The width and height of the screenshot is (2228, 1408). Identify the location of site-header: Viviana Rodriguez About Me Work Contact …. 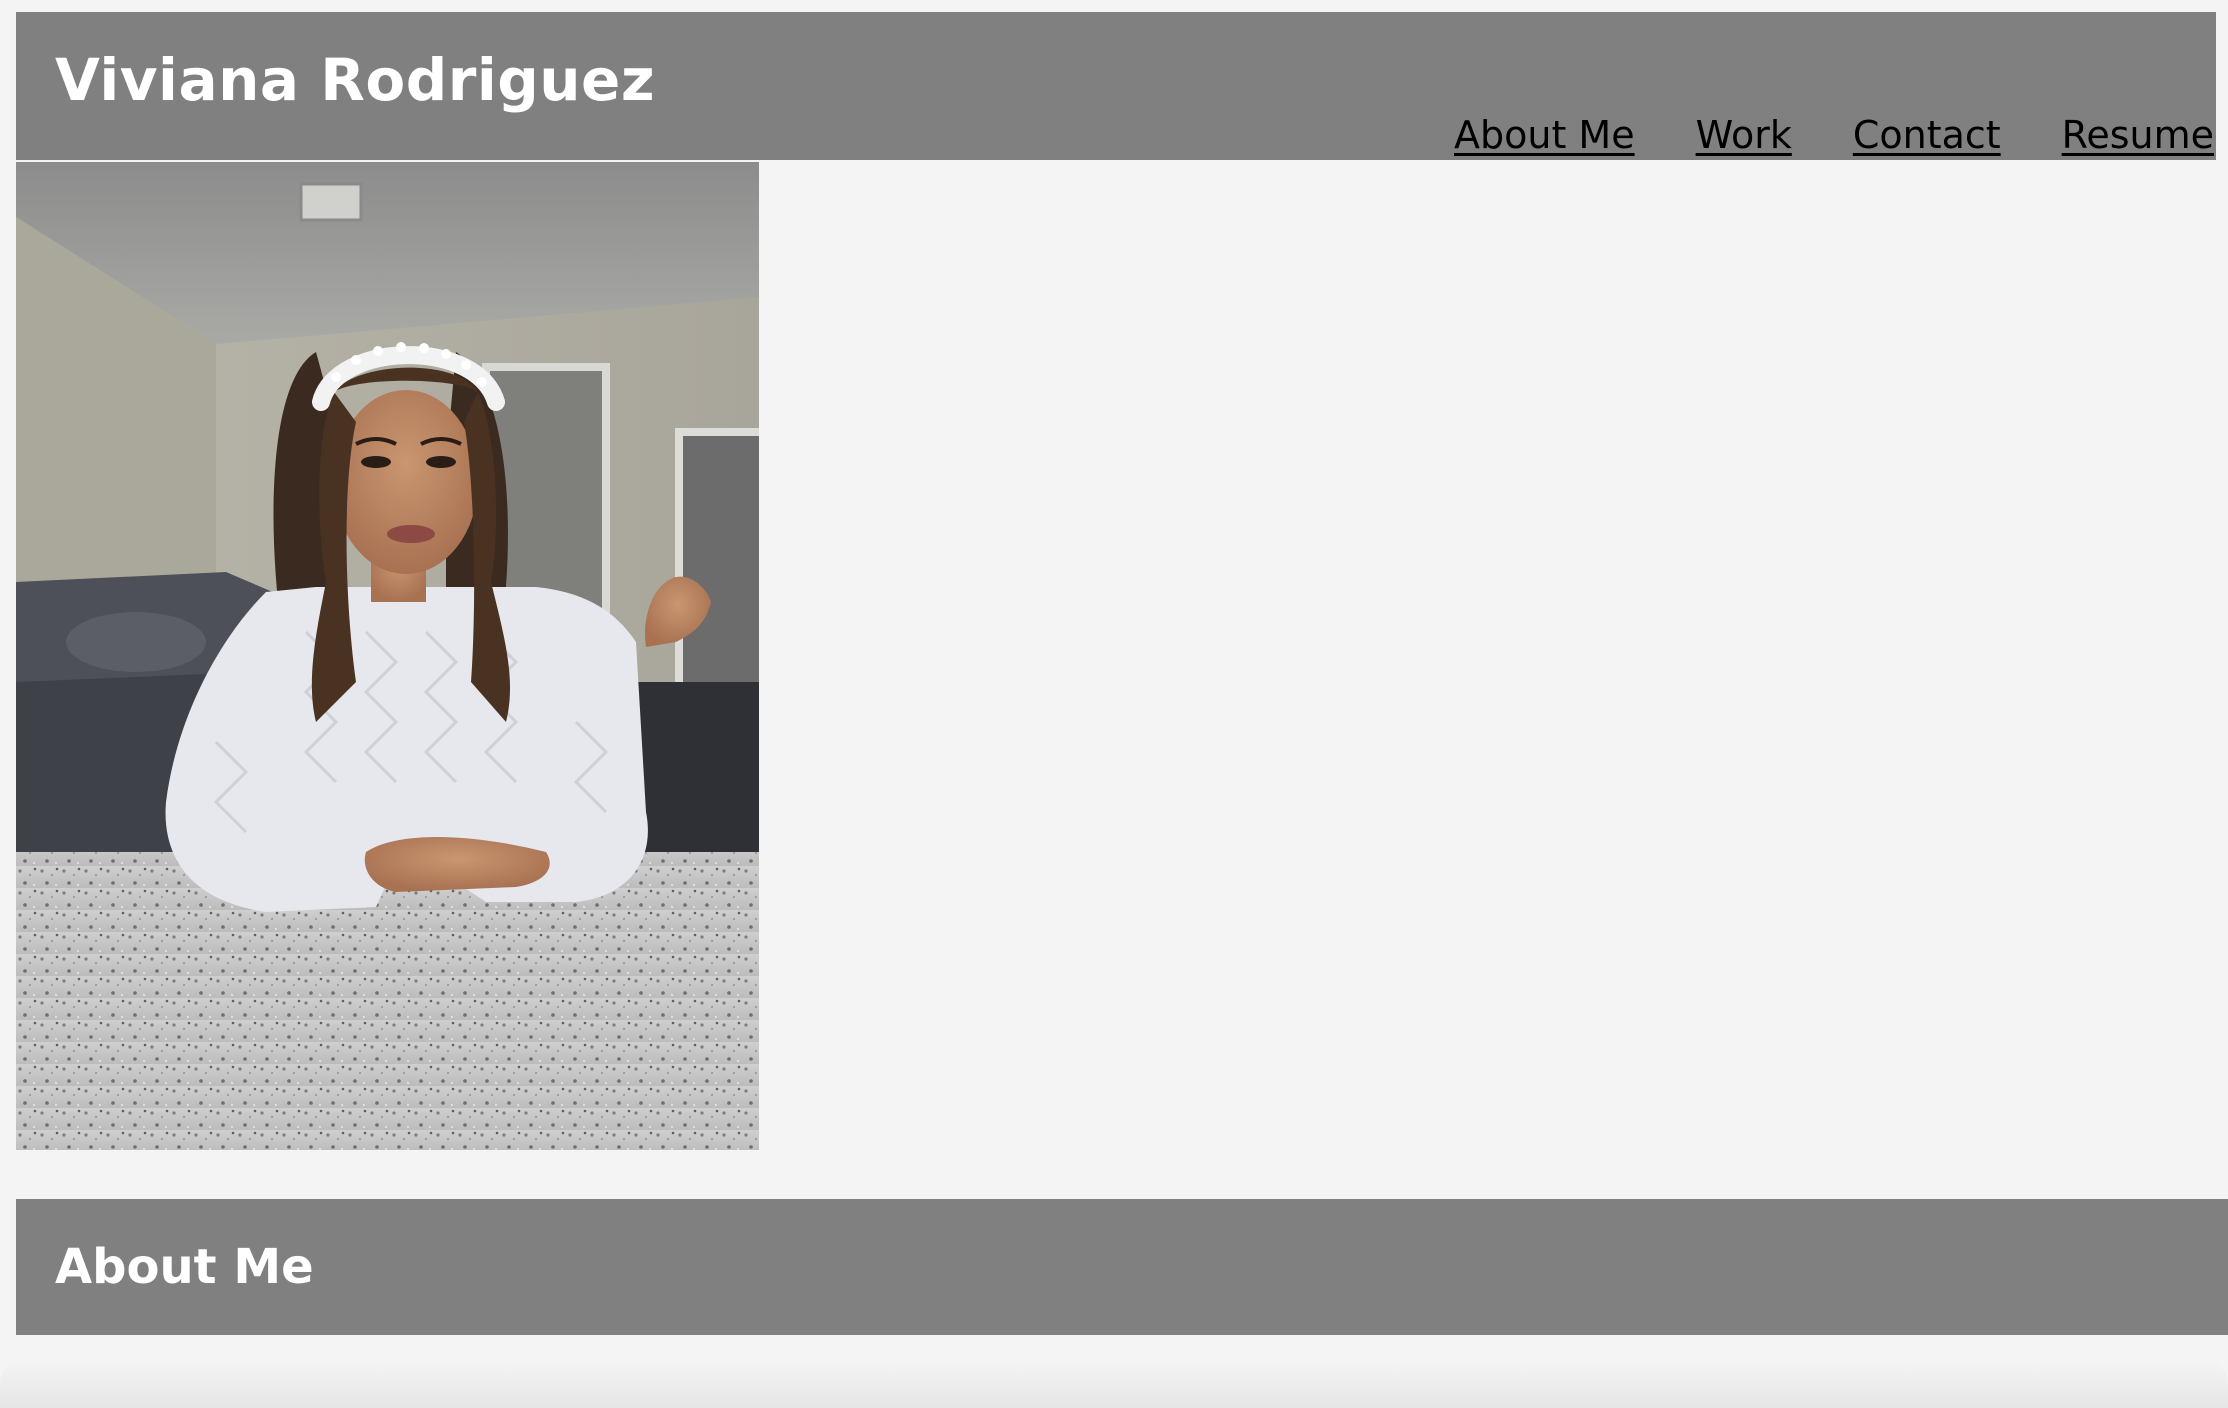
(1116, 86).